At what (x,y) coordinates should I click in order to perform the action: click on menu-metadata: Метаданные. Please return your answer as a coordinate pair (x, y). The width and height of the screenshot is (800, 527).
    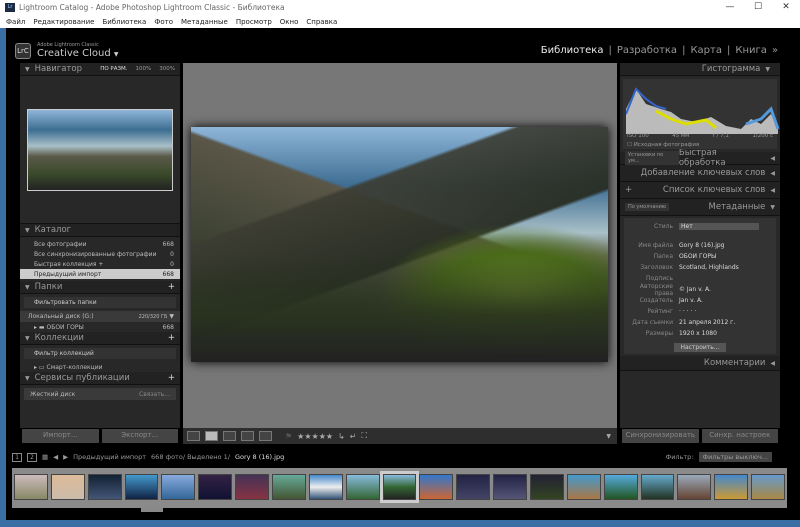
    Looking at the image, I should click on (204, 22).